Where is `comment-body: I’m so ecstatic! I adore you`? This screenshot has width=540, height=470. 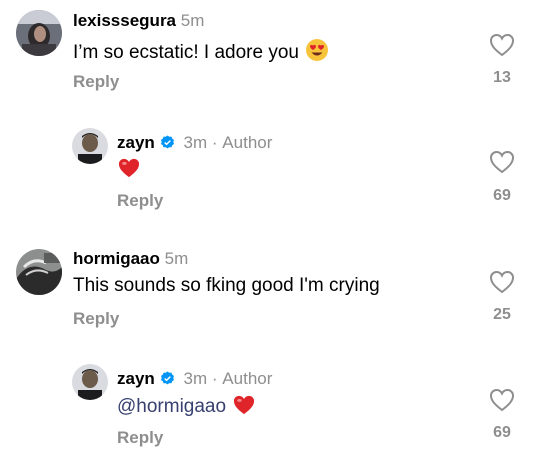
comment-body: I’m so ecstatic! I adore you is located at coordinates (186, 52).